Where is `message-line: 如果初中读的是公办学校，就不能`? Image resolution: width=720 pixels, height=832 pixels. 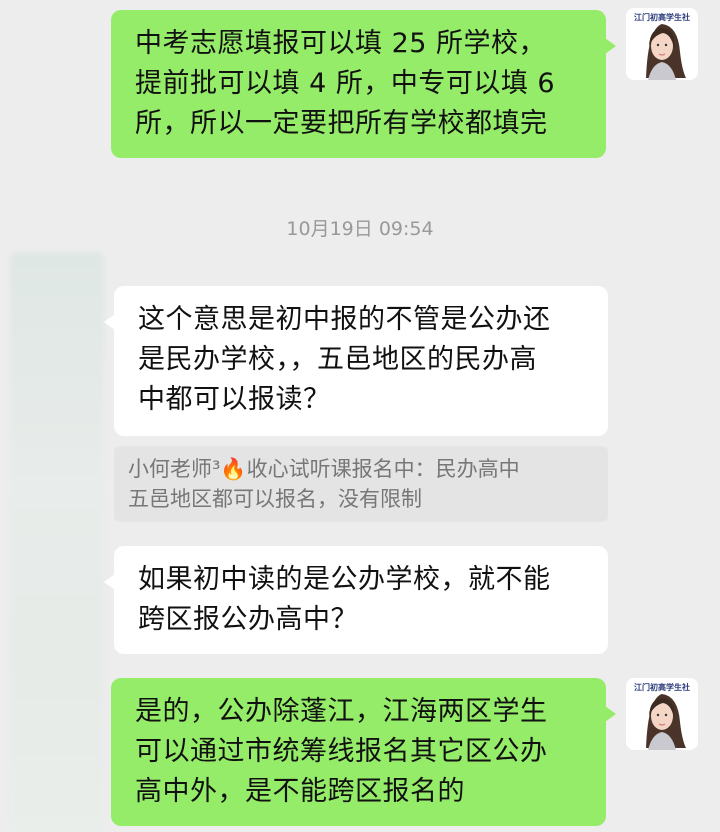
message-line: 如果初中读的是公办学校，就不能 is located at coordinates (344, 579).